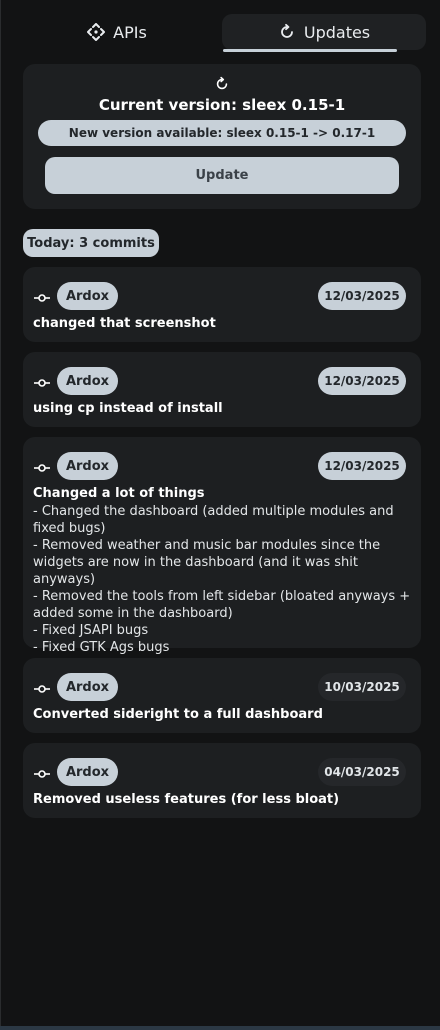 This screenshot has width=440, height=1030. What do you see at coordinates (221, 32) in the screenshot?
I see `tab-bar: APIs Updates` at bounding box center [221, 32].